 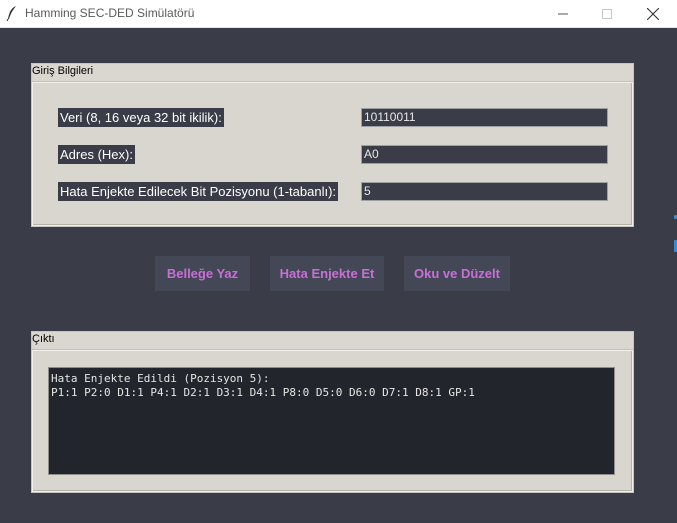 I want to click on address-input: A0, so click(x=484, y=154).